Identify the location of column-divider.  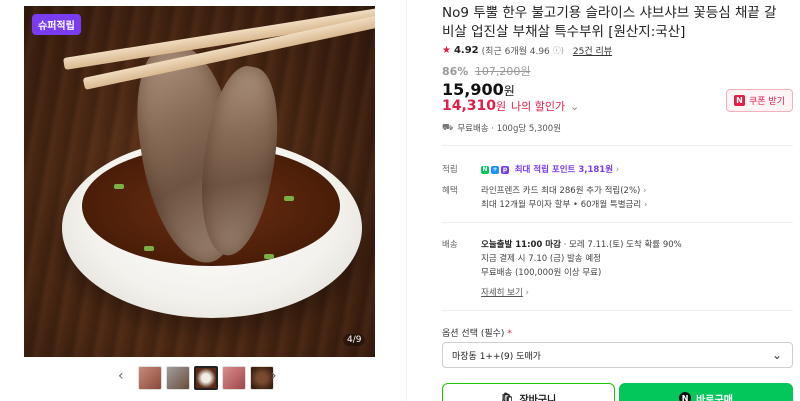
(406, 200).